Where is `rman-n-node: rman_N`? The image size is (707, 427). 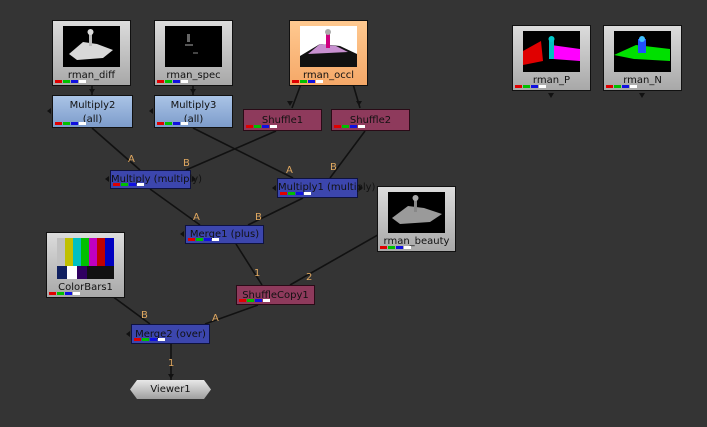 rman-n-node: rman_N is located at coordinates (642, 58).